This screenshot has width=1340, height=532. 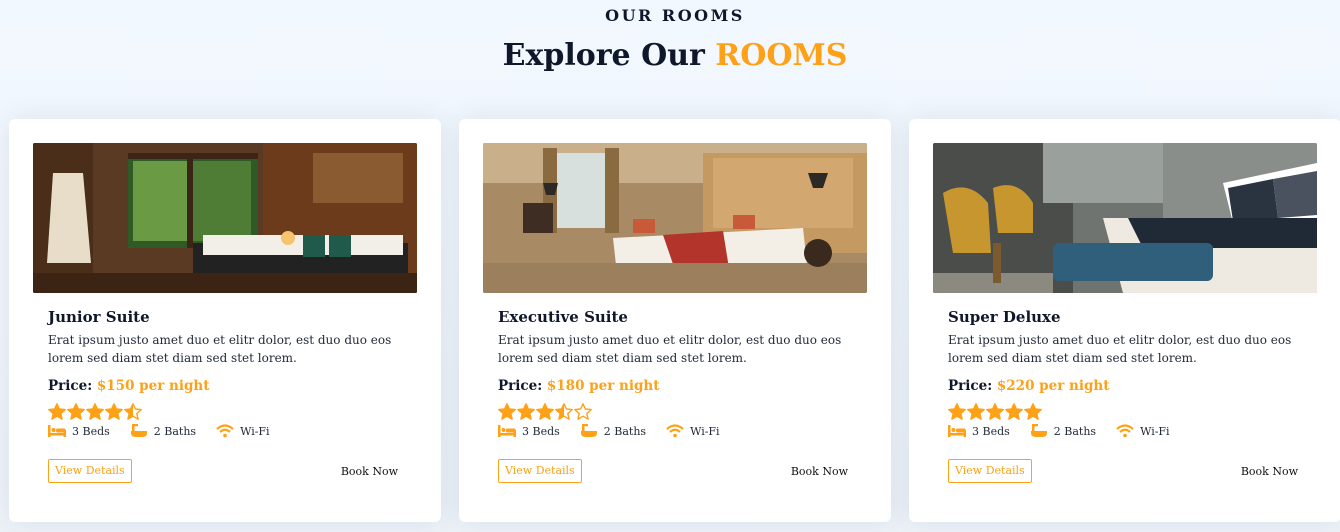 What do you see at coordinates (583, 412) in the screenshot?
I see `star-empty-icon` at bounding box center [583, 412].